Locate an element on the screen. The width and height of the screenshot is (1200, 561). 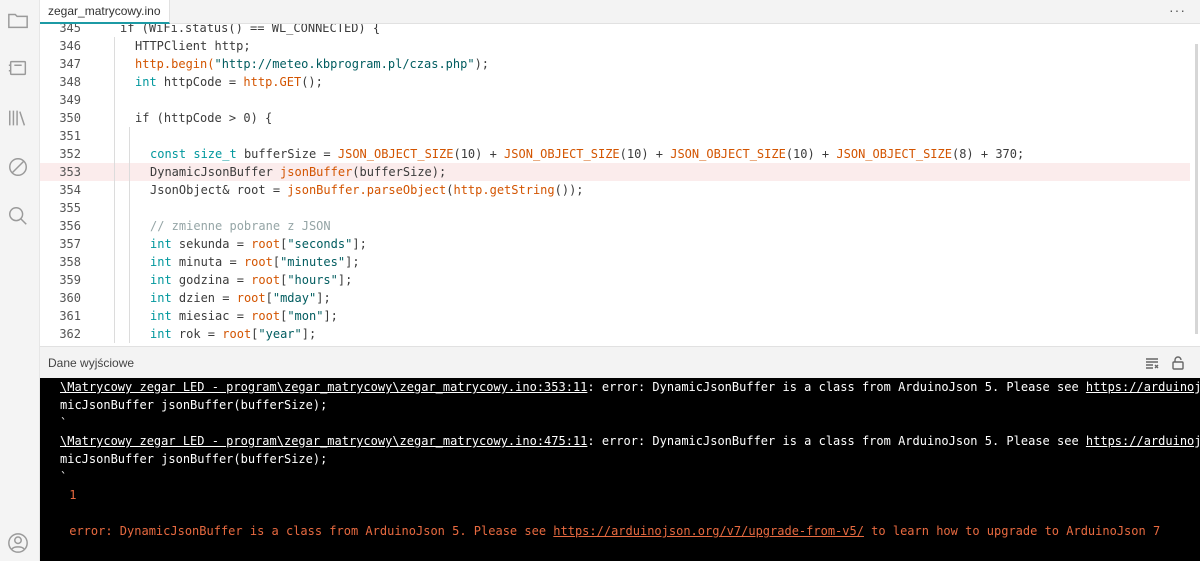
editor-tab-bar: zegar_matrycowy.ino ··· is located at coordinates (620, 12).